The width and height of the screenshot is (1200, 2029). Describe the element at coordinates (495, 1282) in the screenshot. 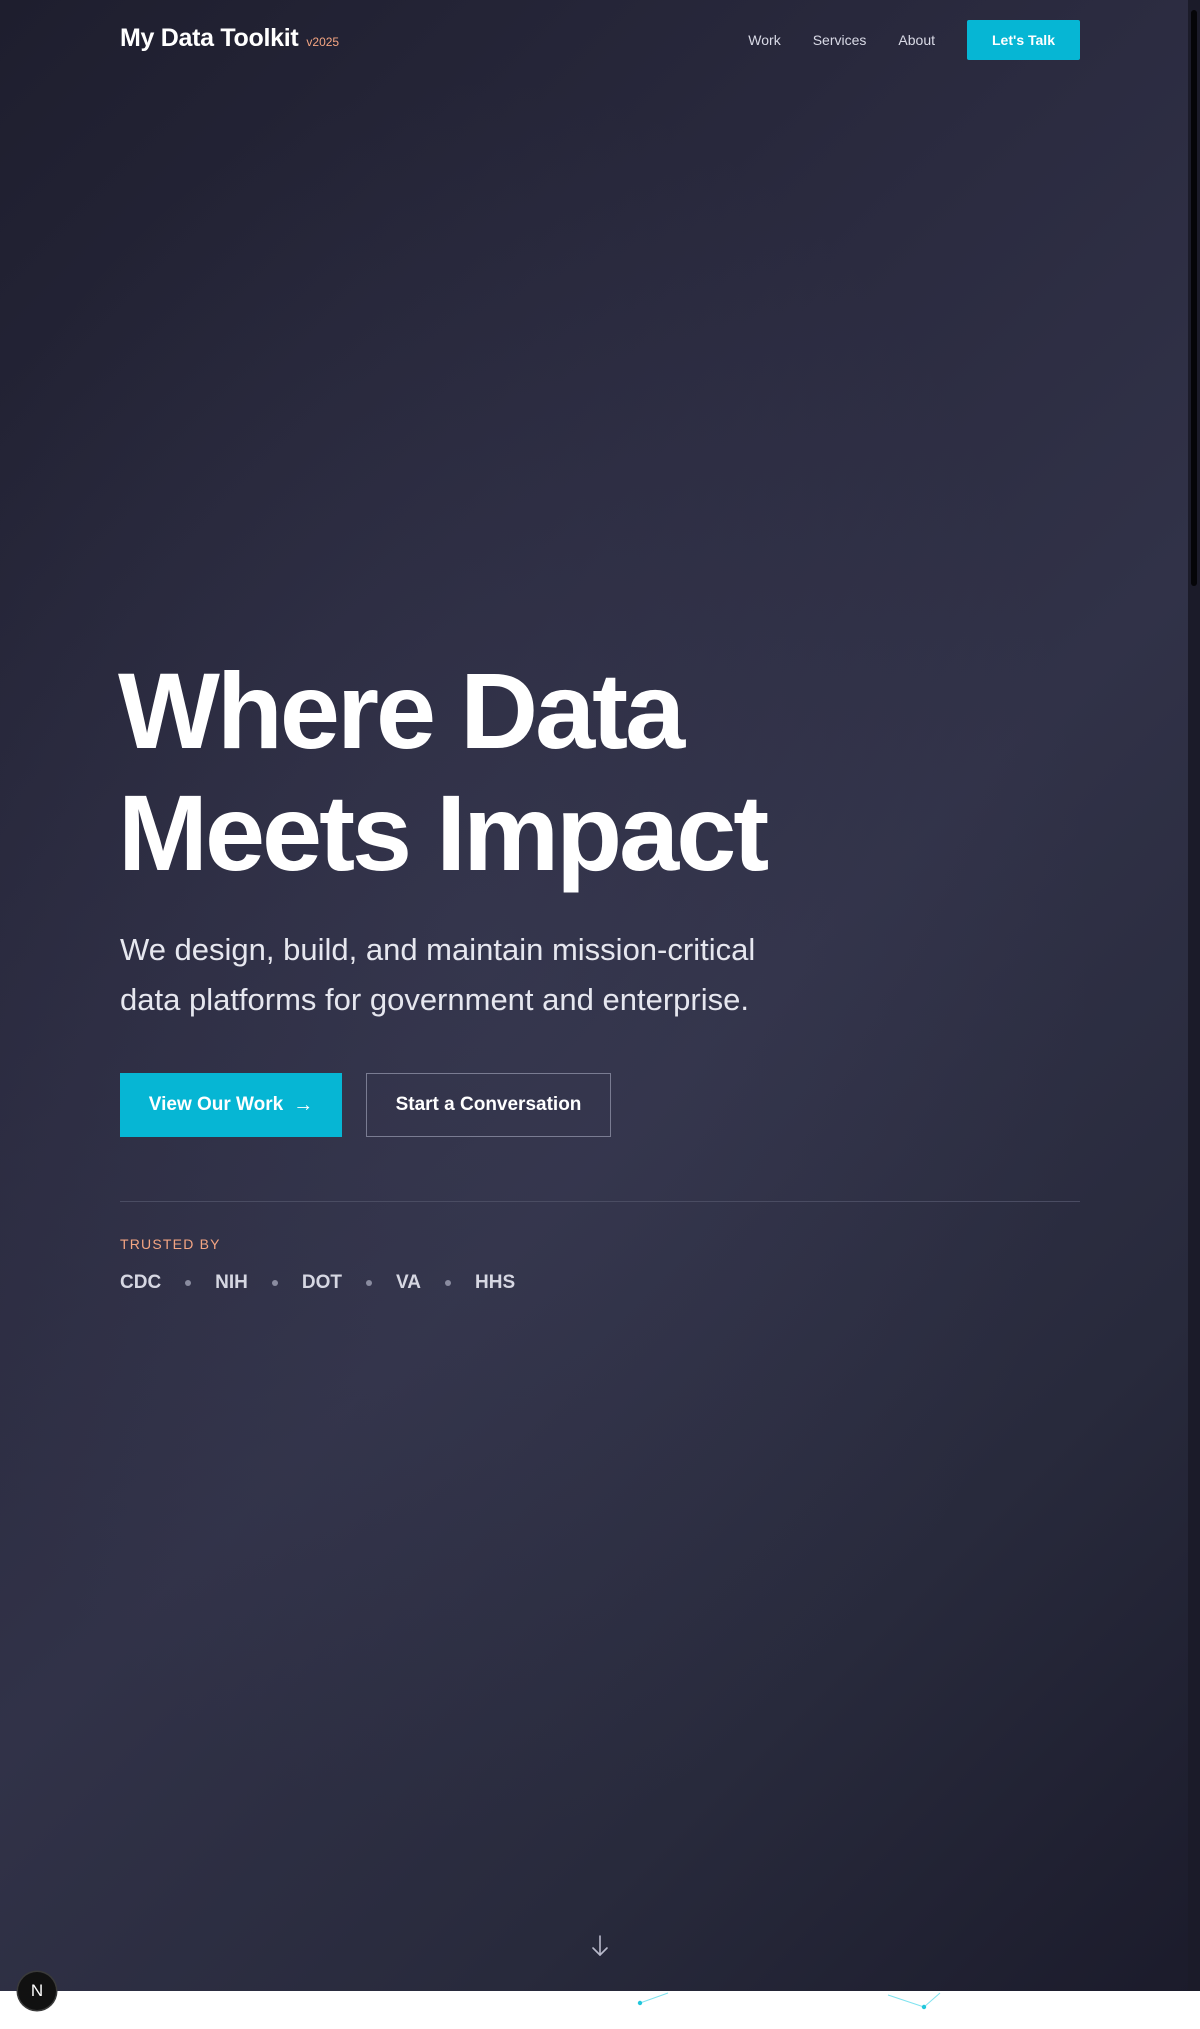

I see `client-hhs: HHS` at that location.